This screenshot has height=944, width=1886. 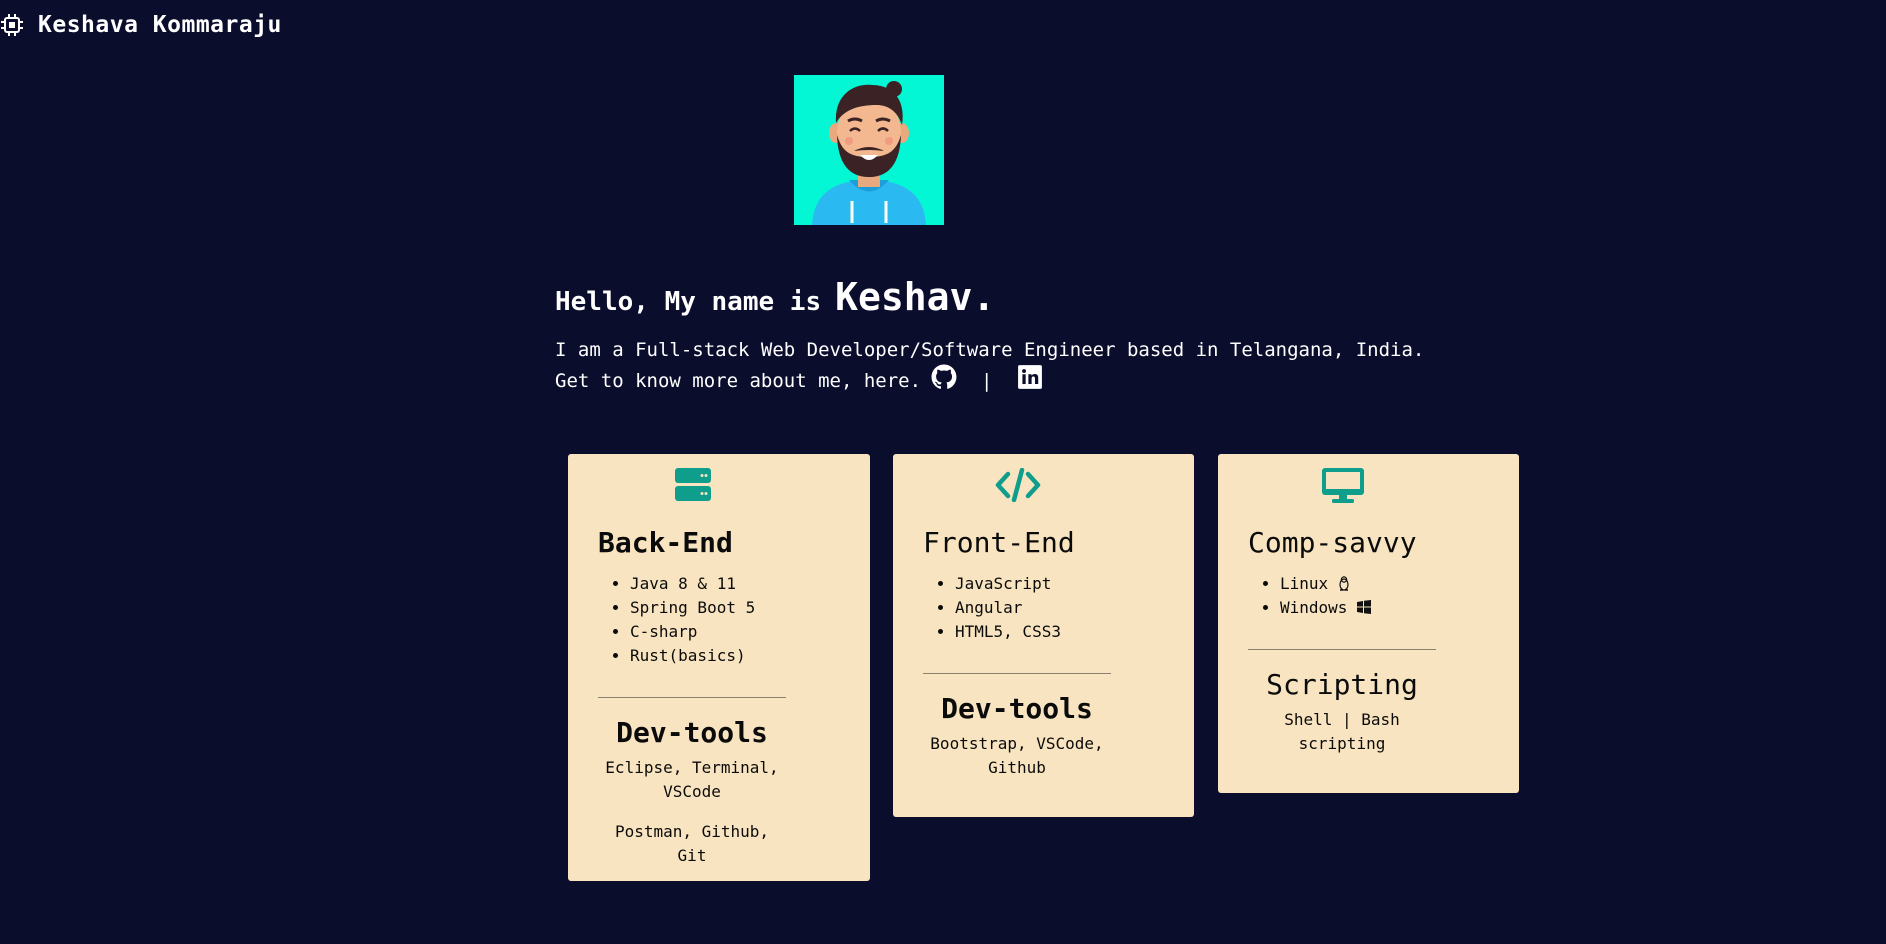 I want to click on list-item: Spring Boot 5, so click(x=692, y=608).